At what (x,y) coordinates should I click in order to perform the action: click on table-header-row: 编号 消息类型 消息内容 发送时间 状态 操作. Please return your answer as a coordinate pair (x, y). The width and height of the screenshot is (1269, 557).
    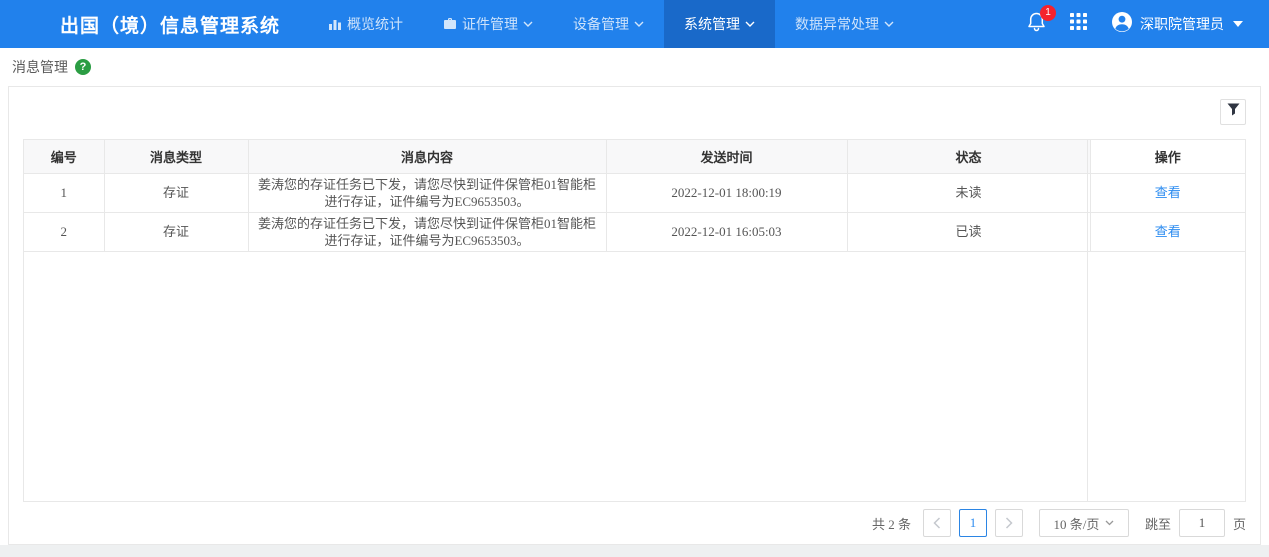
    Looking at the image, I should click on (634, 157).